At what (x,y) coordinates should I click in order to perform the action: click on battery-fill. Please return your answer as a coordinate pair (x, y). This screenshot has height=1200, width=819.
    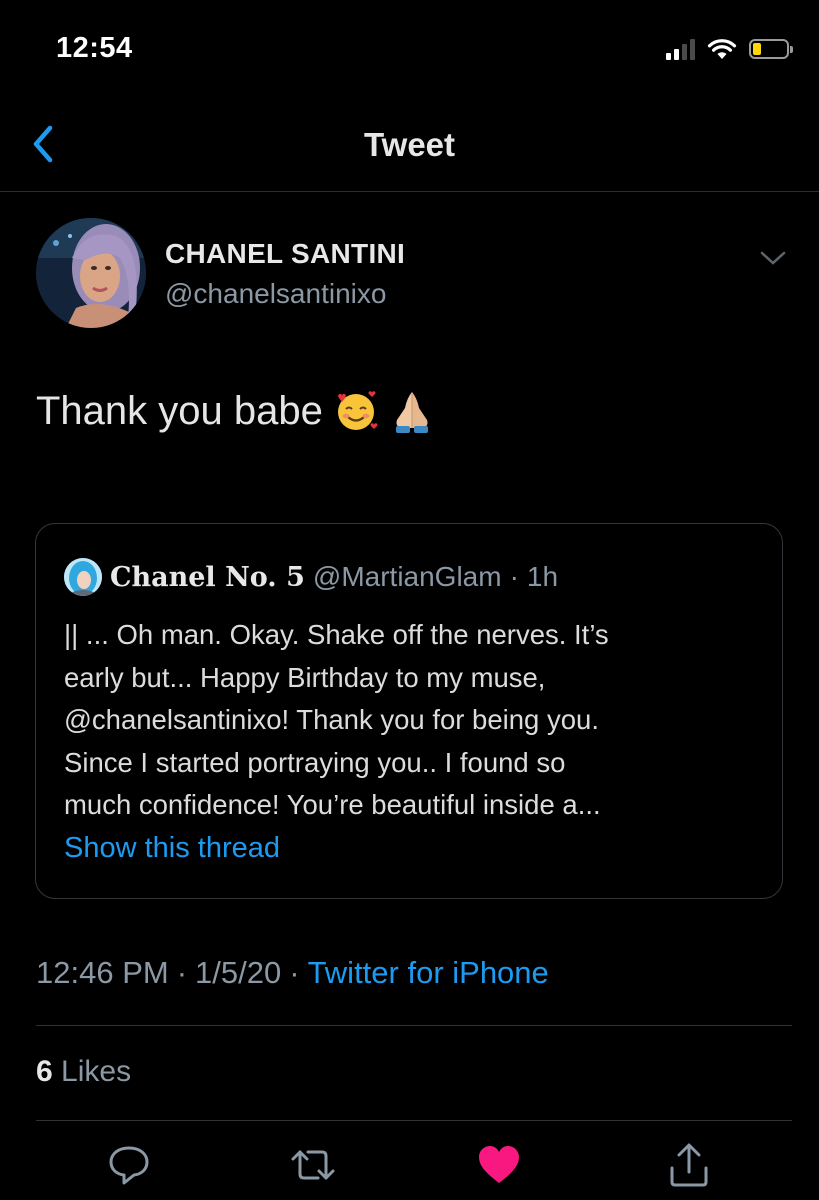
    Looking at the image, I should click on (757, 49).